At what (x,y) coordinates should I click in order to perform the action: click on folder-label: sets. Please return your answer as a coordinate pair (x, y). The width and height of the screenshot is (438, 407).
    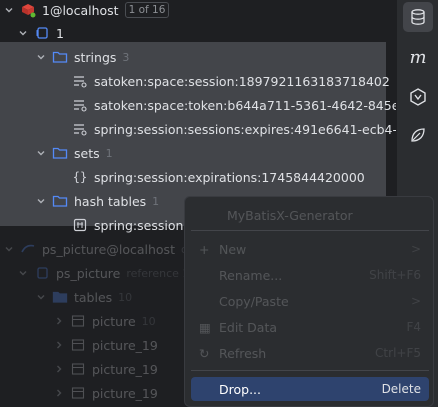
    Looking at the image, I should click on (87, 153).